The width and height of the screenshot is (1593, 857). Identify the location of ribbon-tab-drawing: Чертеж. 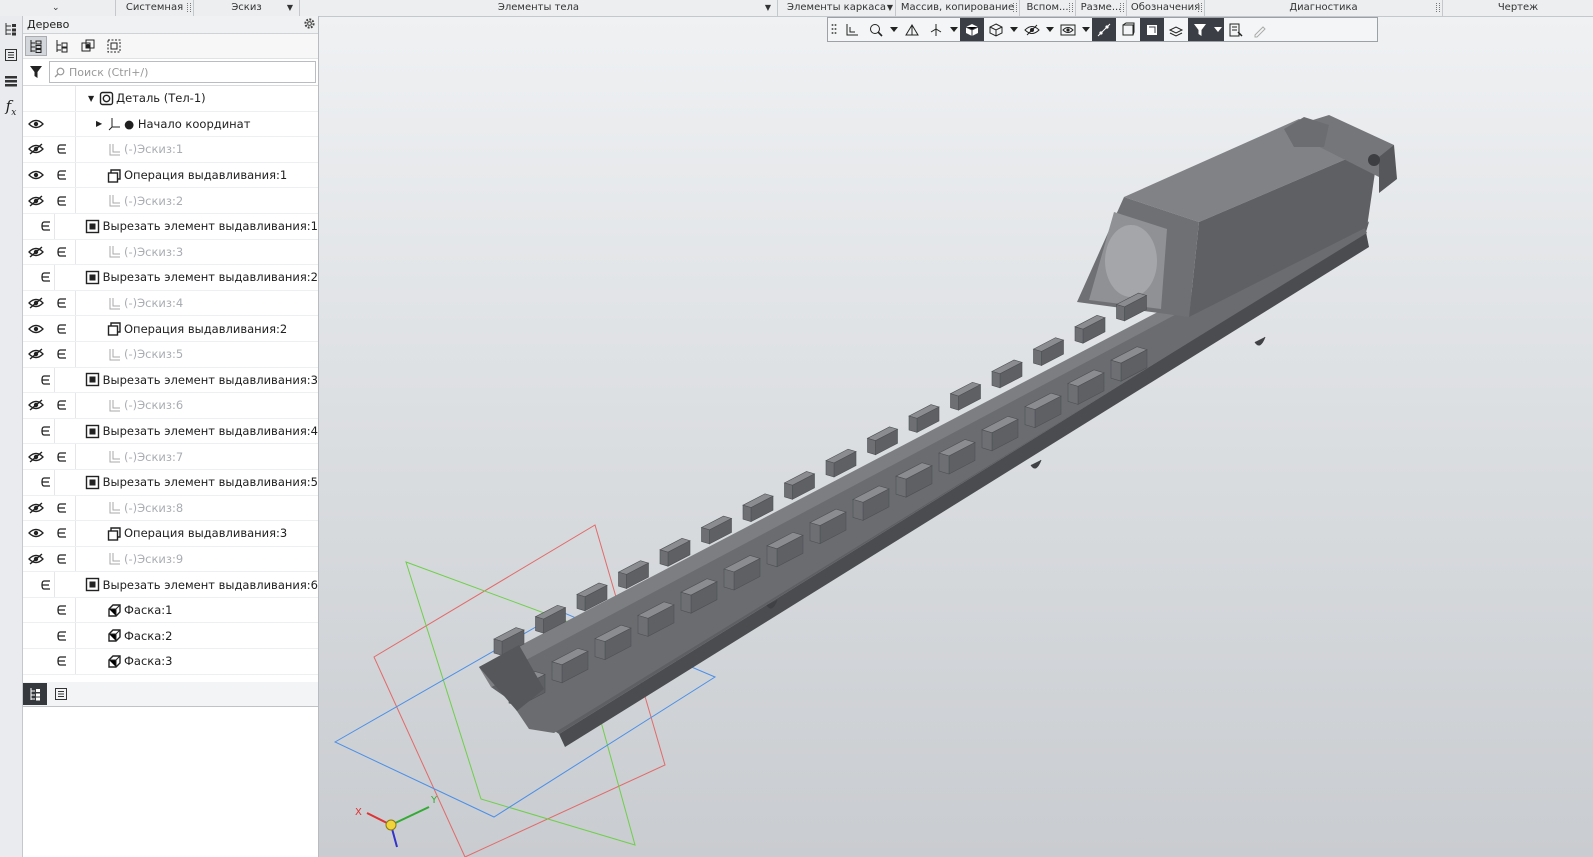
(1518, 8).